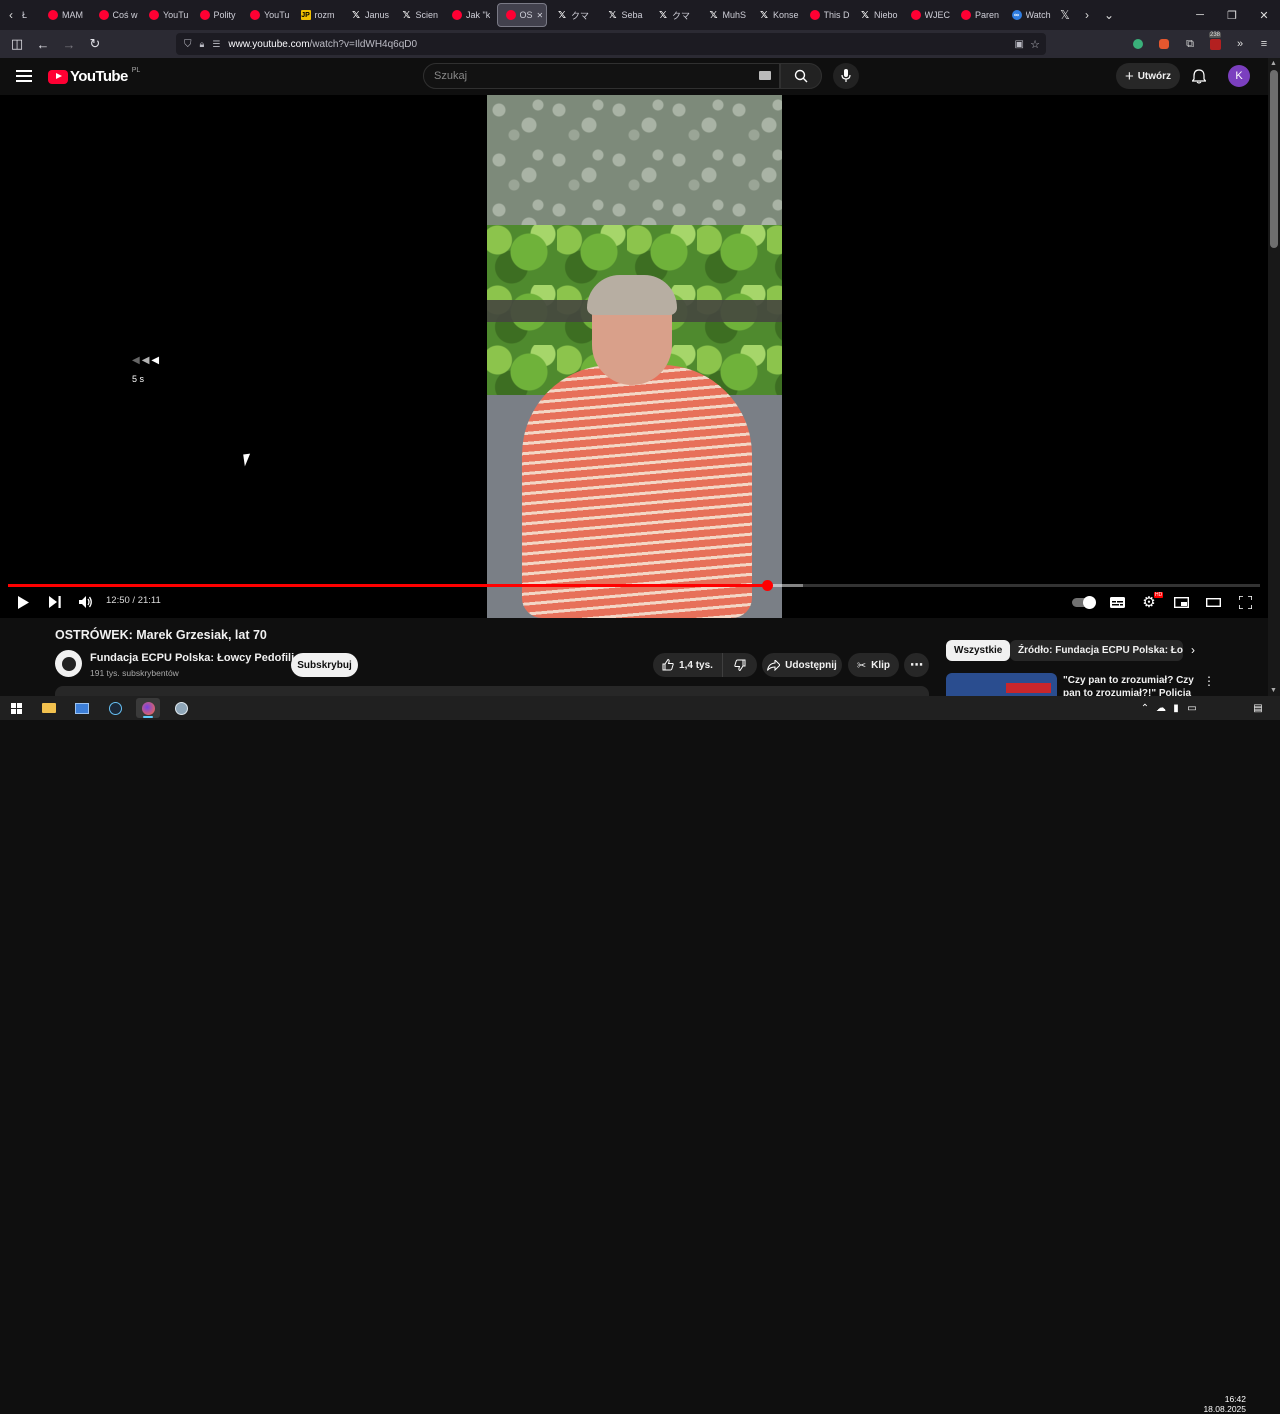 Image resolution: width=1280 pixels, height=1414 pixels. Describe the element at coordinates (1221, 1404) in the screenshot. I see `taskbar-clock: 16:42 18.08.2025` at that location.